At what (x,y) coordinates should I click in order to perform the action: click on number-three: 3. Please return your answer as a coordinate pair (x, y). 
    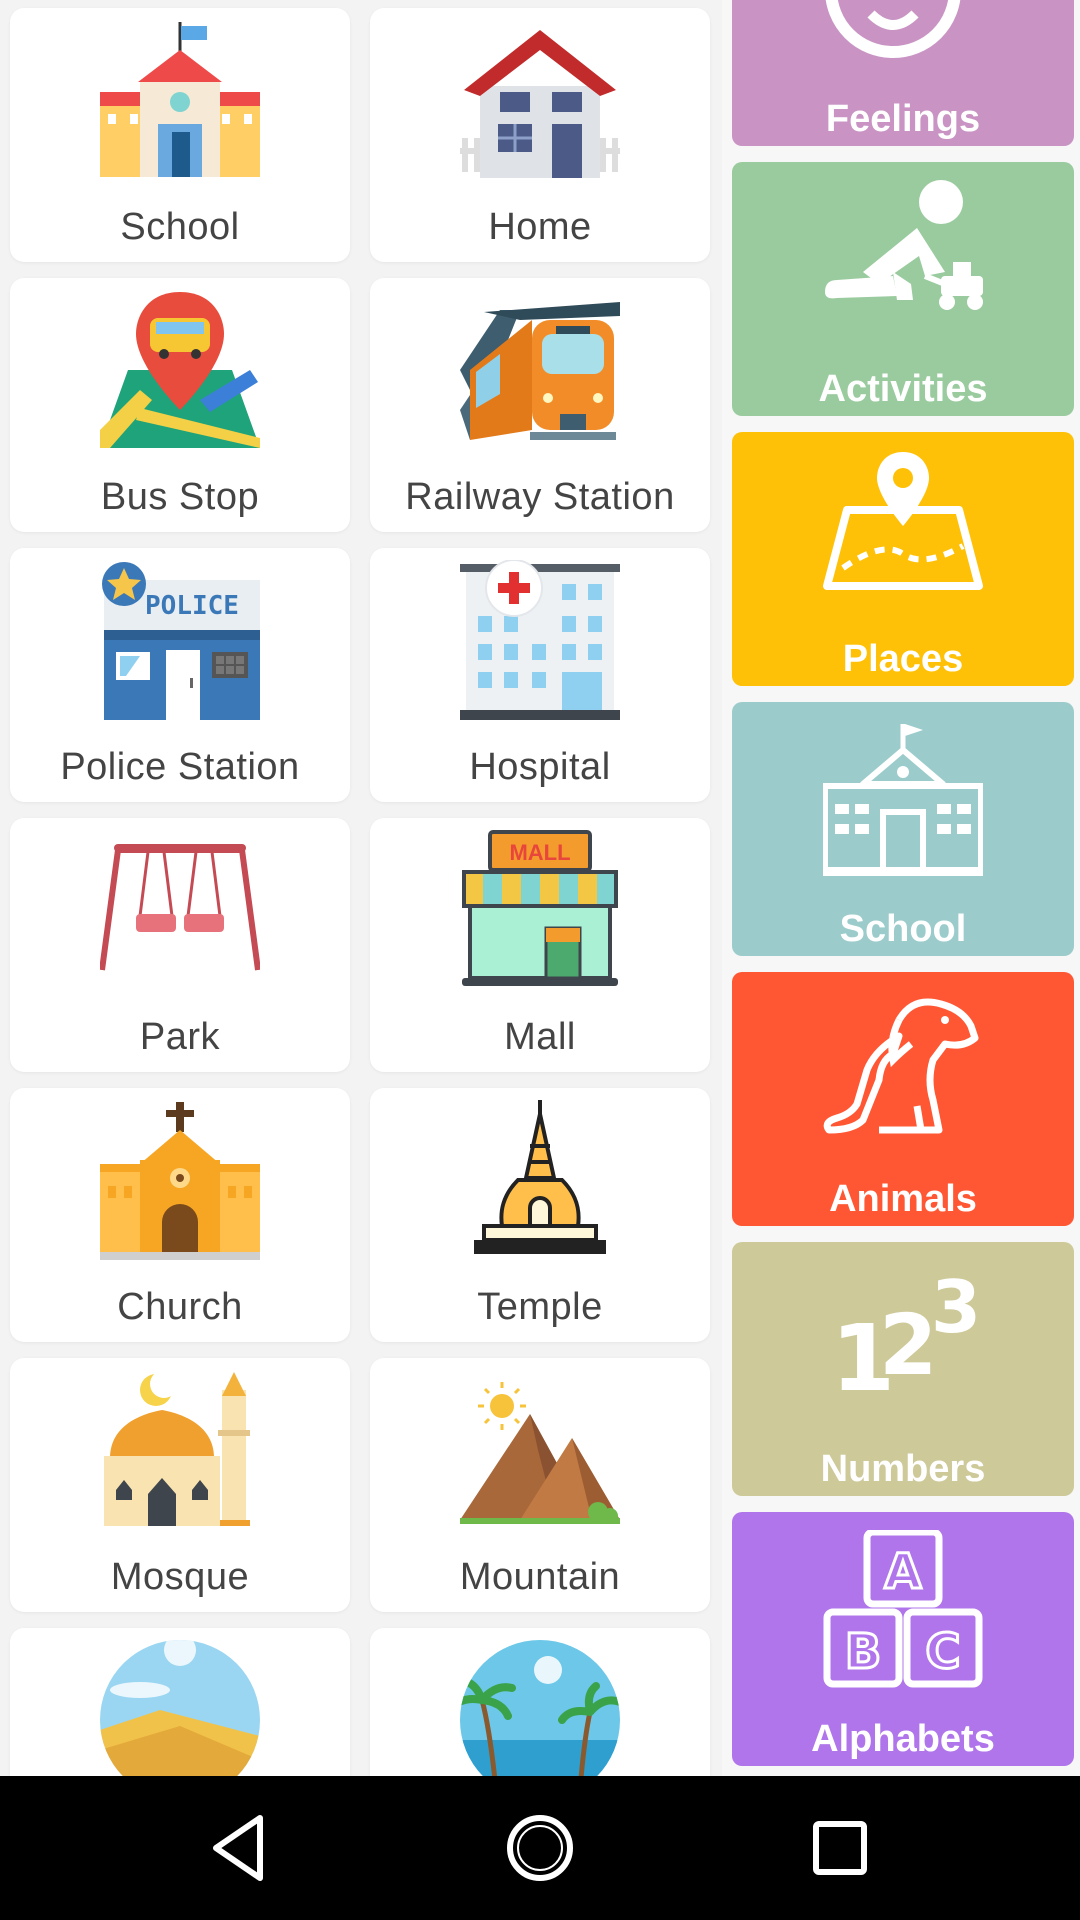
    Looking at the image, I should click on (956, 1307).